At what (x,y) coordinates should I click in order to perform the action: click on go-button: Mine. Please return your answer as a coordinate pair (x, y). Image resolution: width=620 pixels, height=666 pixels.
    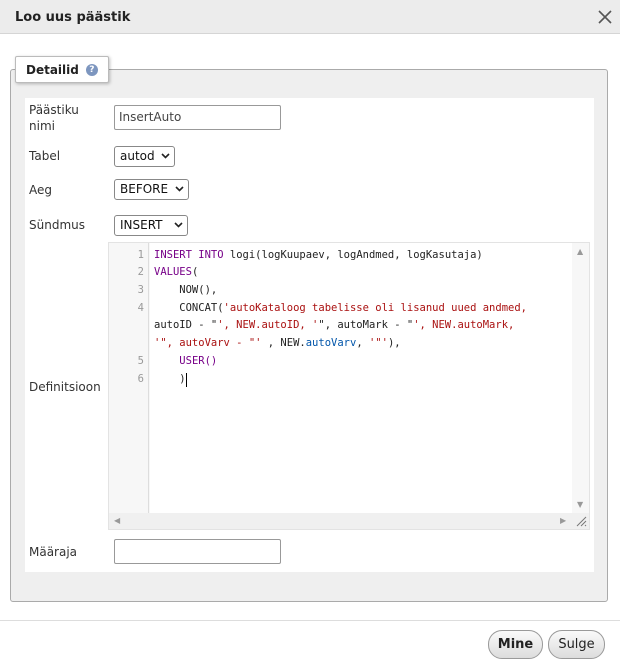
    Looking at the image, I should click on (515, 644).